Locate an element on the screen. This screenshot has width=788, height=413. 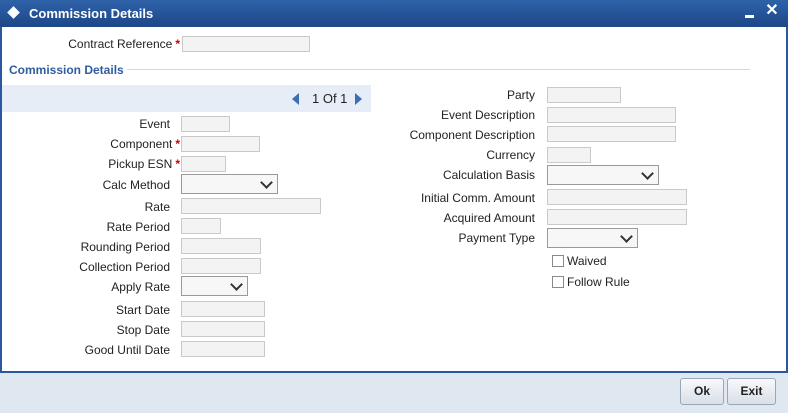
apply-rate-select is located at coordinates (214, 286).